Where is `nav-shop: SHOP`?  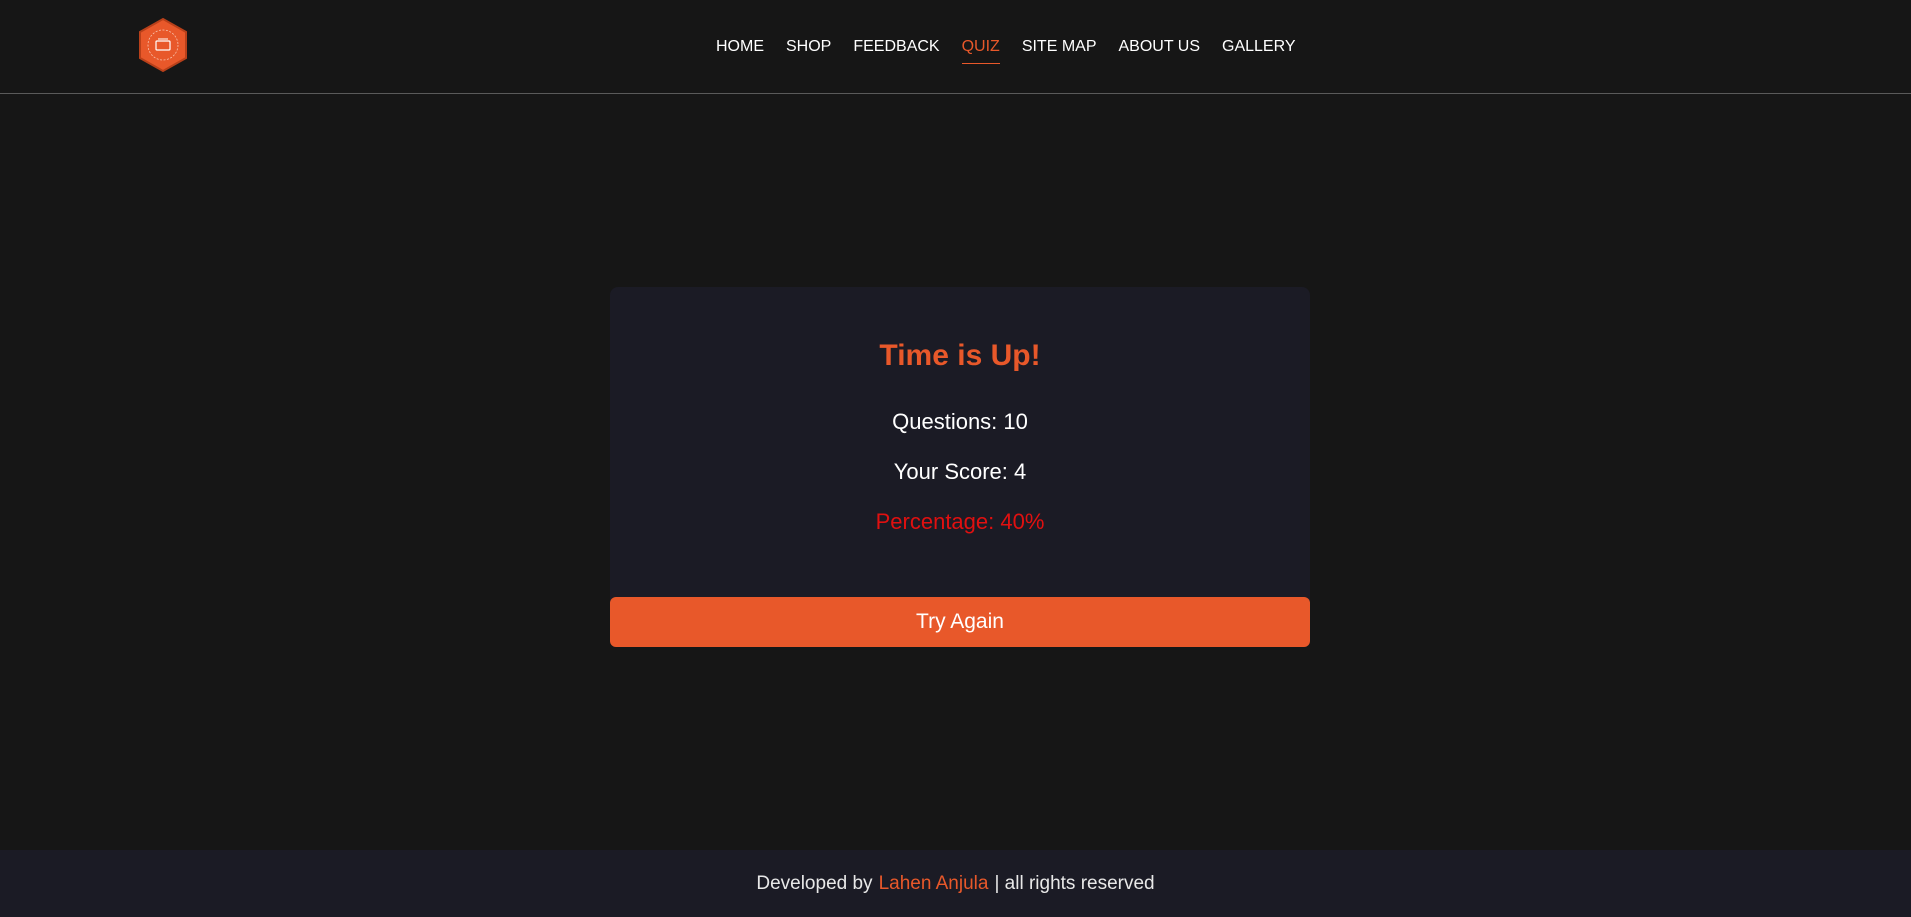
nav-shop: SHOP is located at coordinates (808, 47).